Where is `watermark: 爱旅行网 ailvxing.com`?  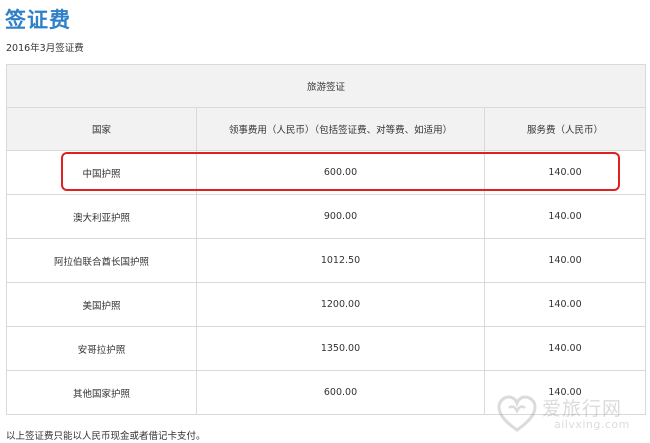
watermark: 爱旅行网 ailvxing.com is located at coordinates (572, 415).